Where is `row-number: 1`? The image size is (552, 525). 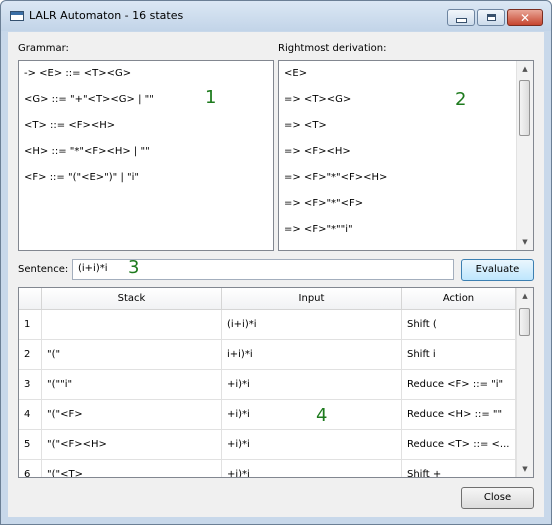
row-number: 1 is located at coordinates (30, 325).